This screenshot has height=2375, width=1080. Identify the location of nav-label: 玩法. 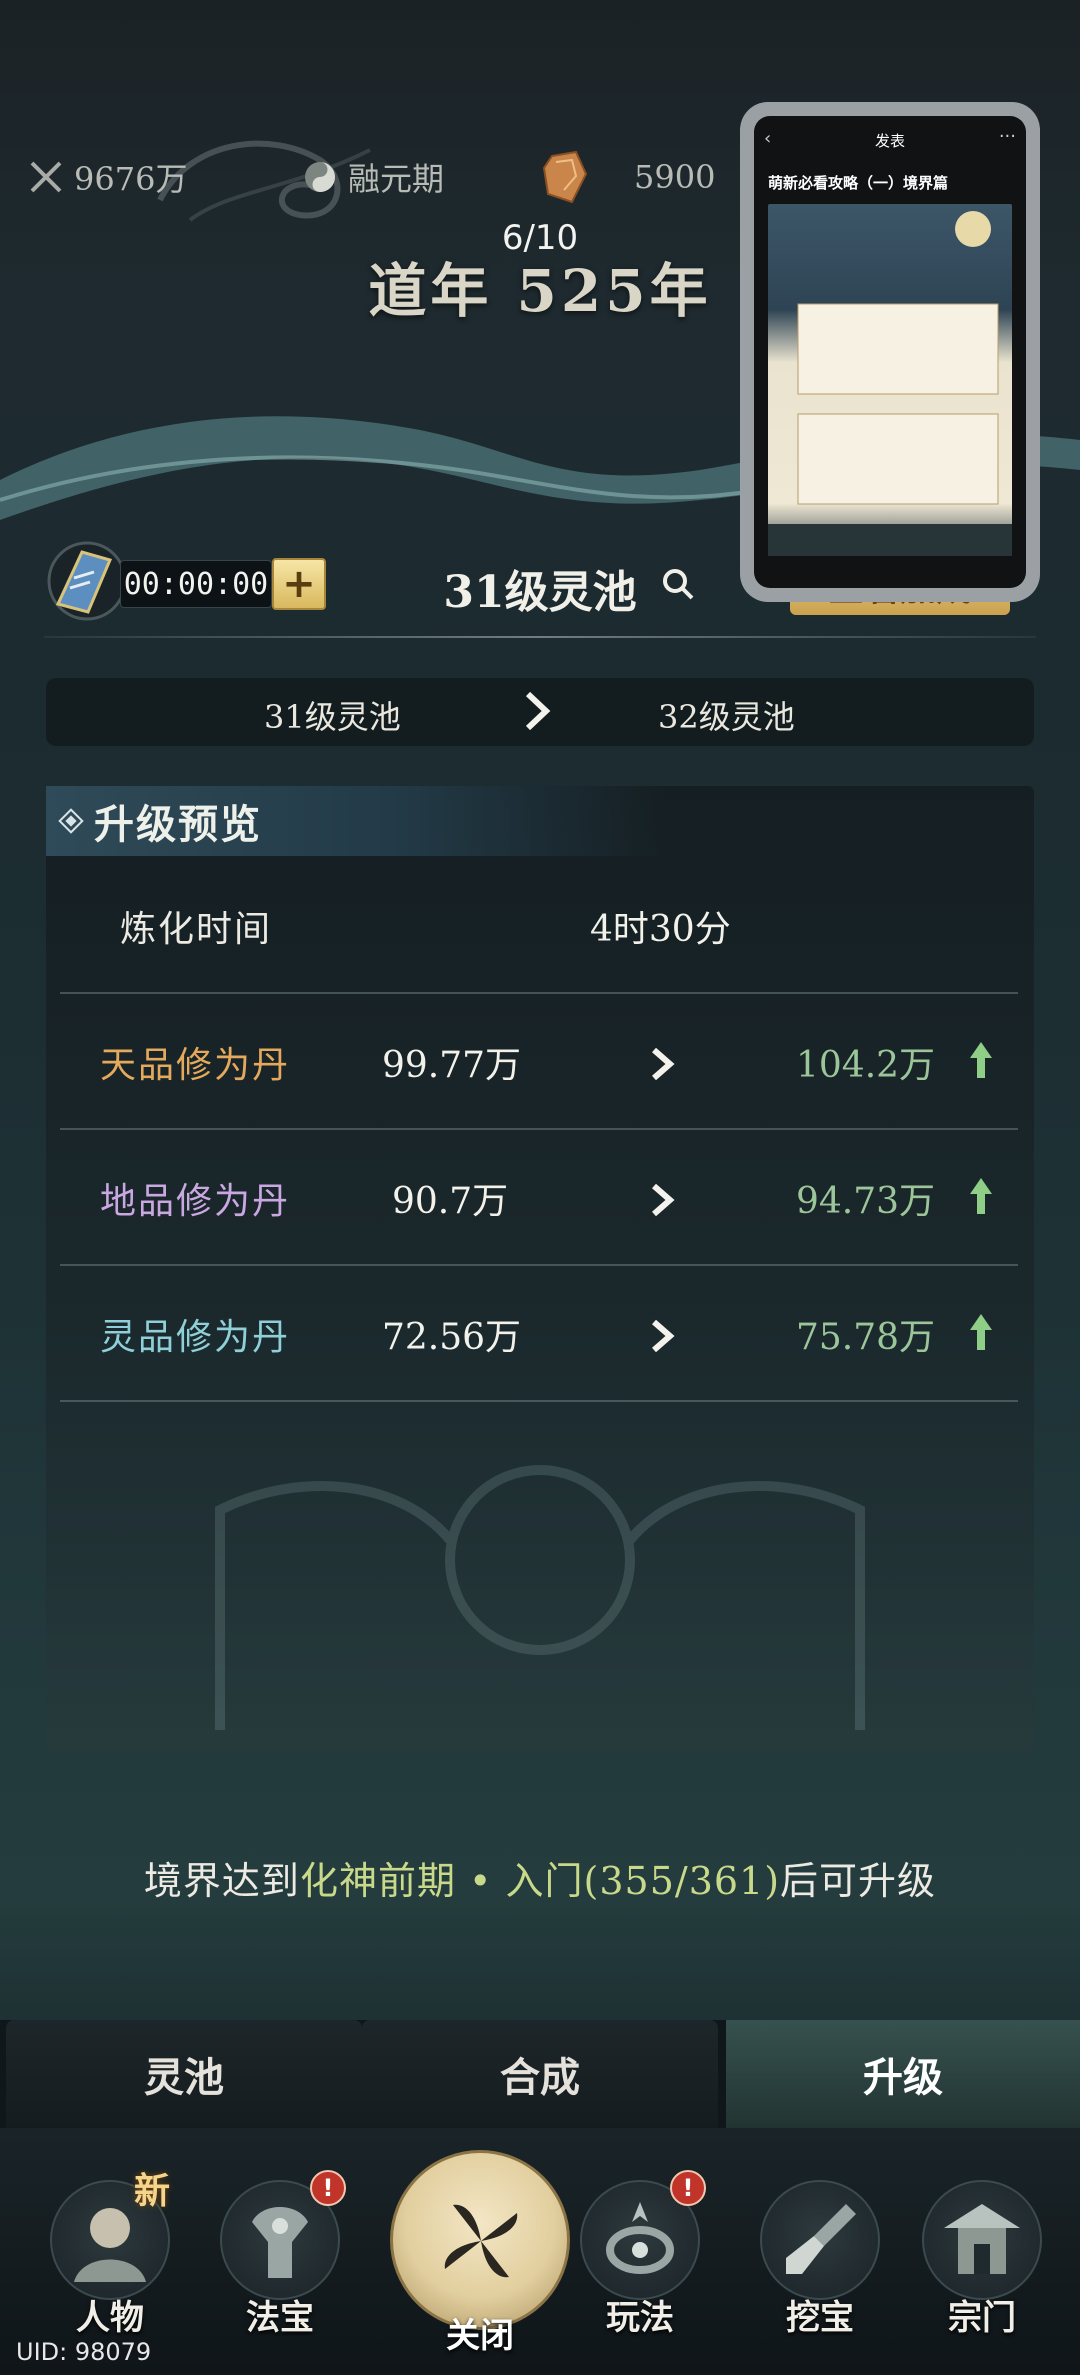
(640, 2318).